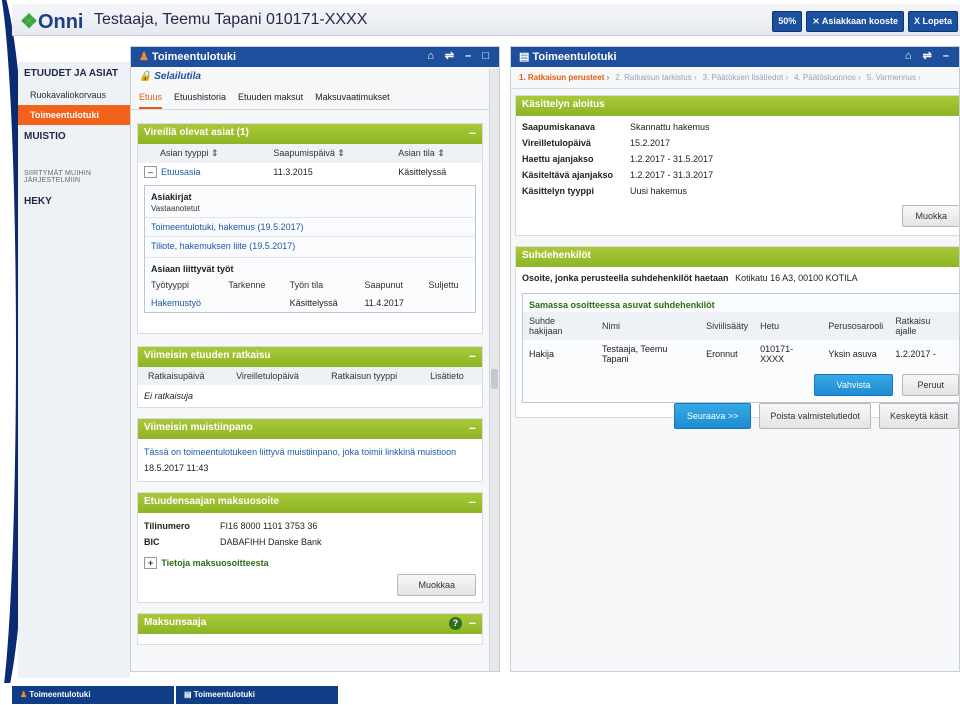  I want to click on taskbar-item-income-support-decision: ▤ Toimeentulotuki, so click(257, 695).